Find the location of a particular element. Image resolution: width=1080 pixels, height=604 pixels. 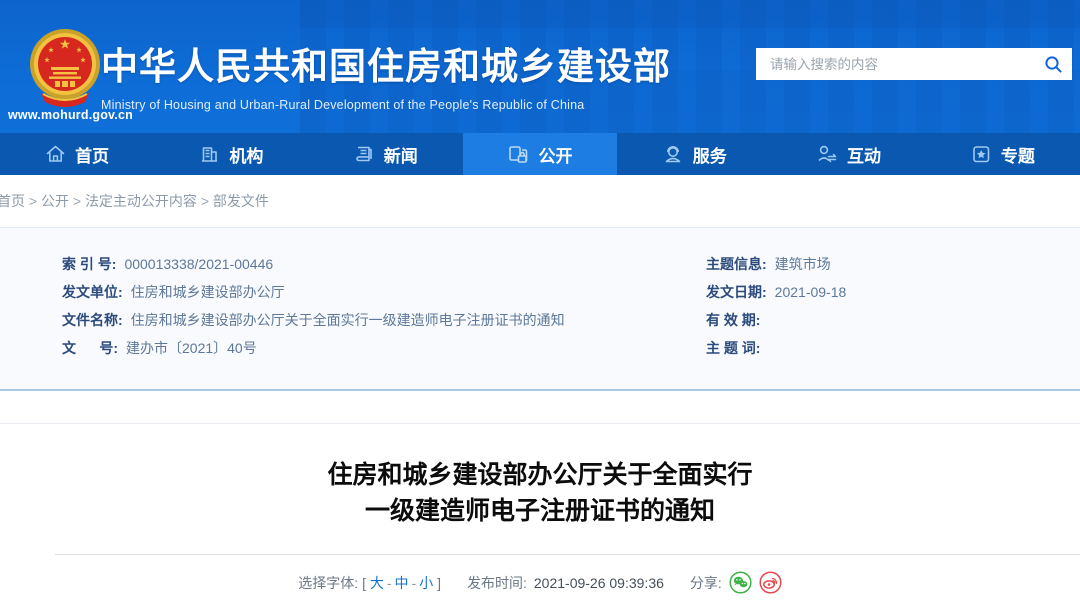

meta-row-validity: 有 效 期: is located at coordinates (893, 320).